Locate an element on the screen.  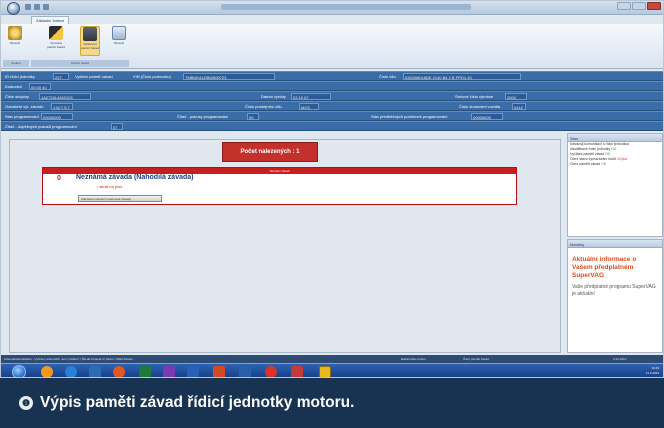
clear-faults-label: Vymazat paměť závad is located at coordinates (56, 45).